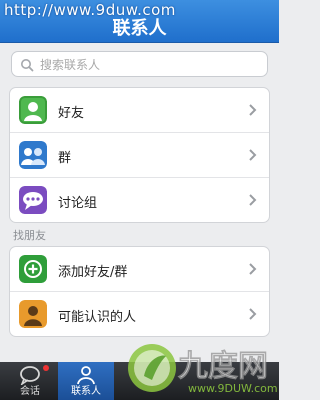  I want to click on find-label: 添加好友/群, so click(93, 272).